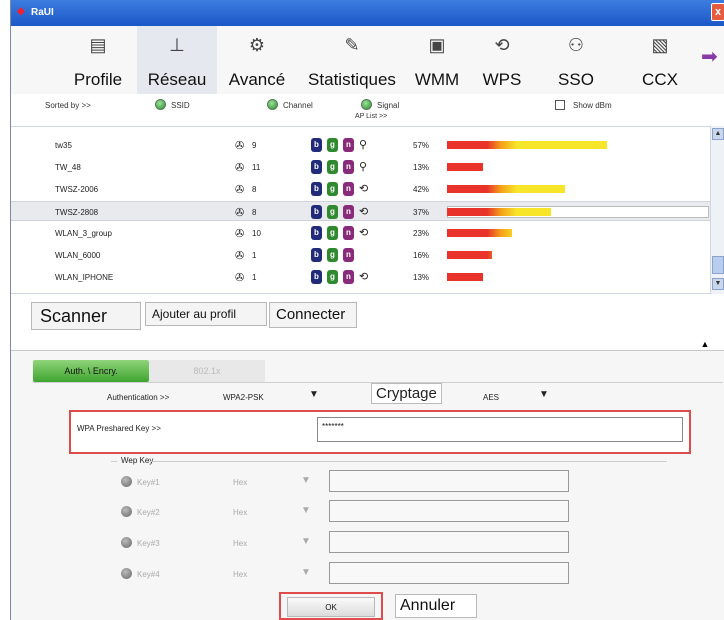 Image resolution: width=724 pixels, height=620 pixels. What do you see at coordinates (78, 255) in the screenshot?
I see `ap-ssid: WLAN_6000` at bounding box center [78, 255].